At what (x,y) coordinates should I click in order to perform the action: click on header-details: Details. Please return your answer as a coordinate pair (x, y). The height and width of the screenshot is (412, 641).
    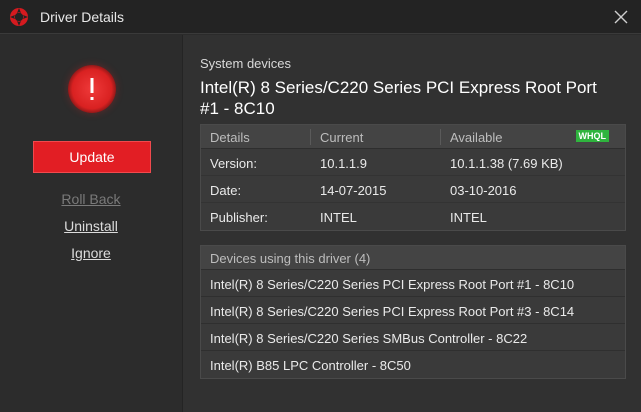
    Looking at the image, I should click on (230, 137).